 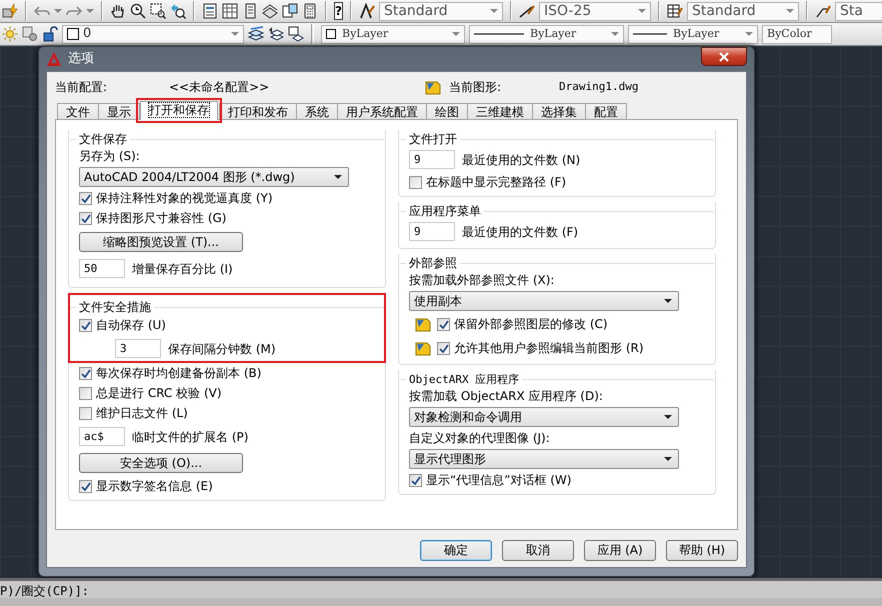 I want to click on field-label: 另存为 (S):, so click(x=109, y=156).